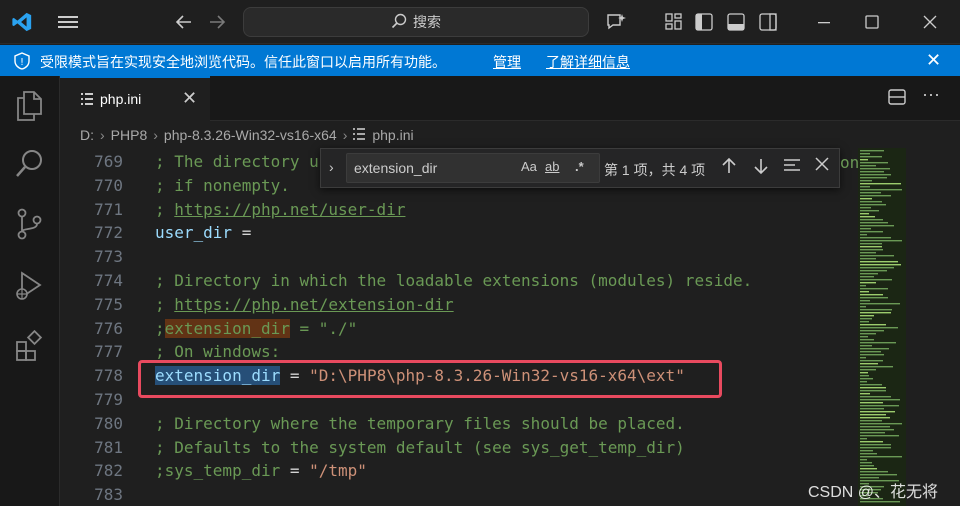  I want to click on find-input: extension_dir, so click(473, 168).